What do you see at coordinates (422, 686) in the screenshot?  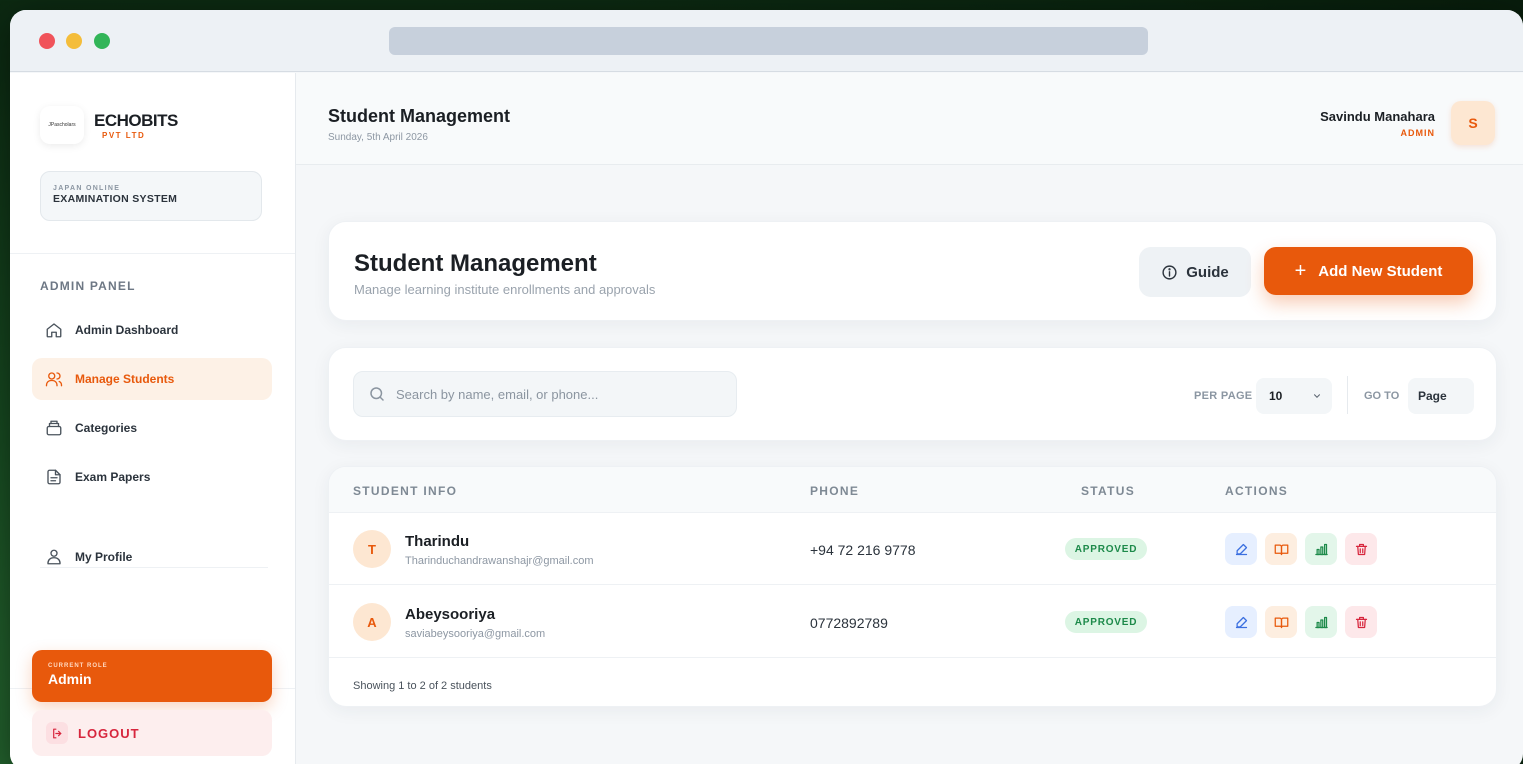 I see `pagination-summary: Showing 1 to 2 of 2 students` at bounding box center [422, 686].